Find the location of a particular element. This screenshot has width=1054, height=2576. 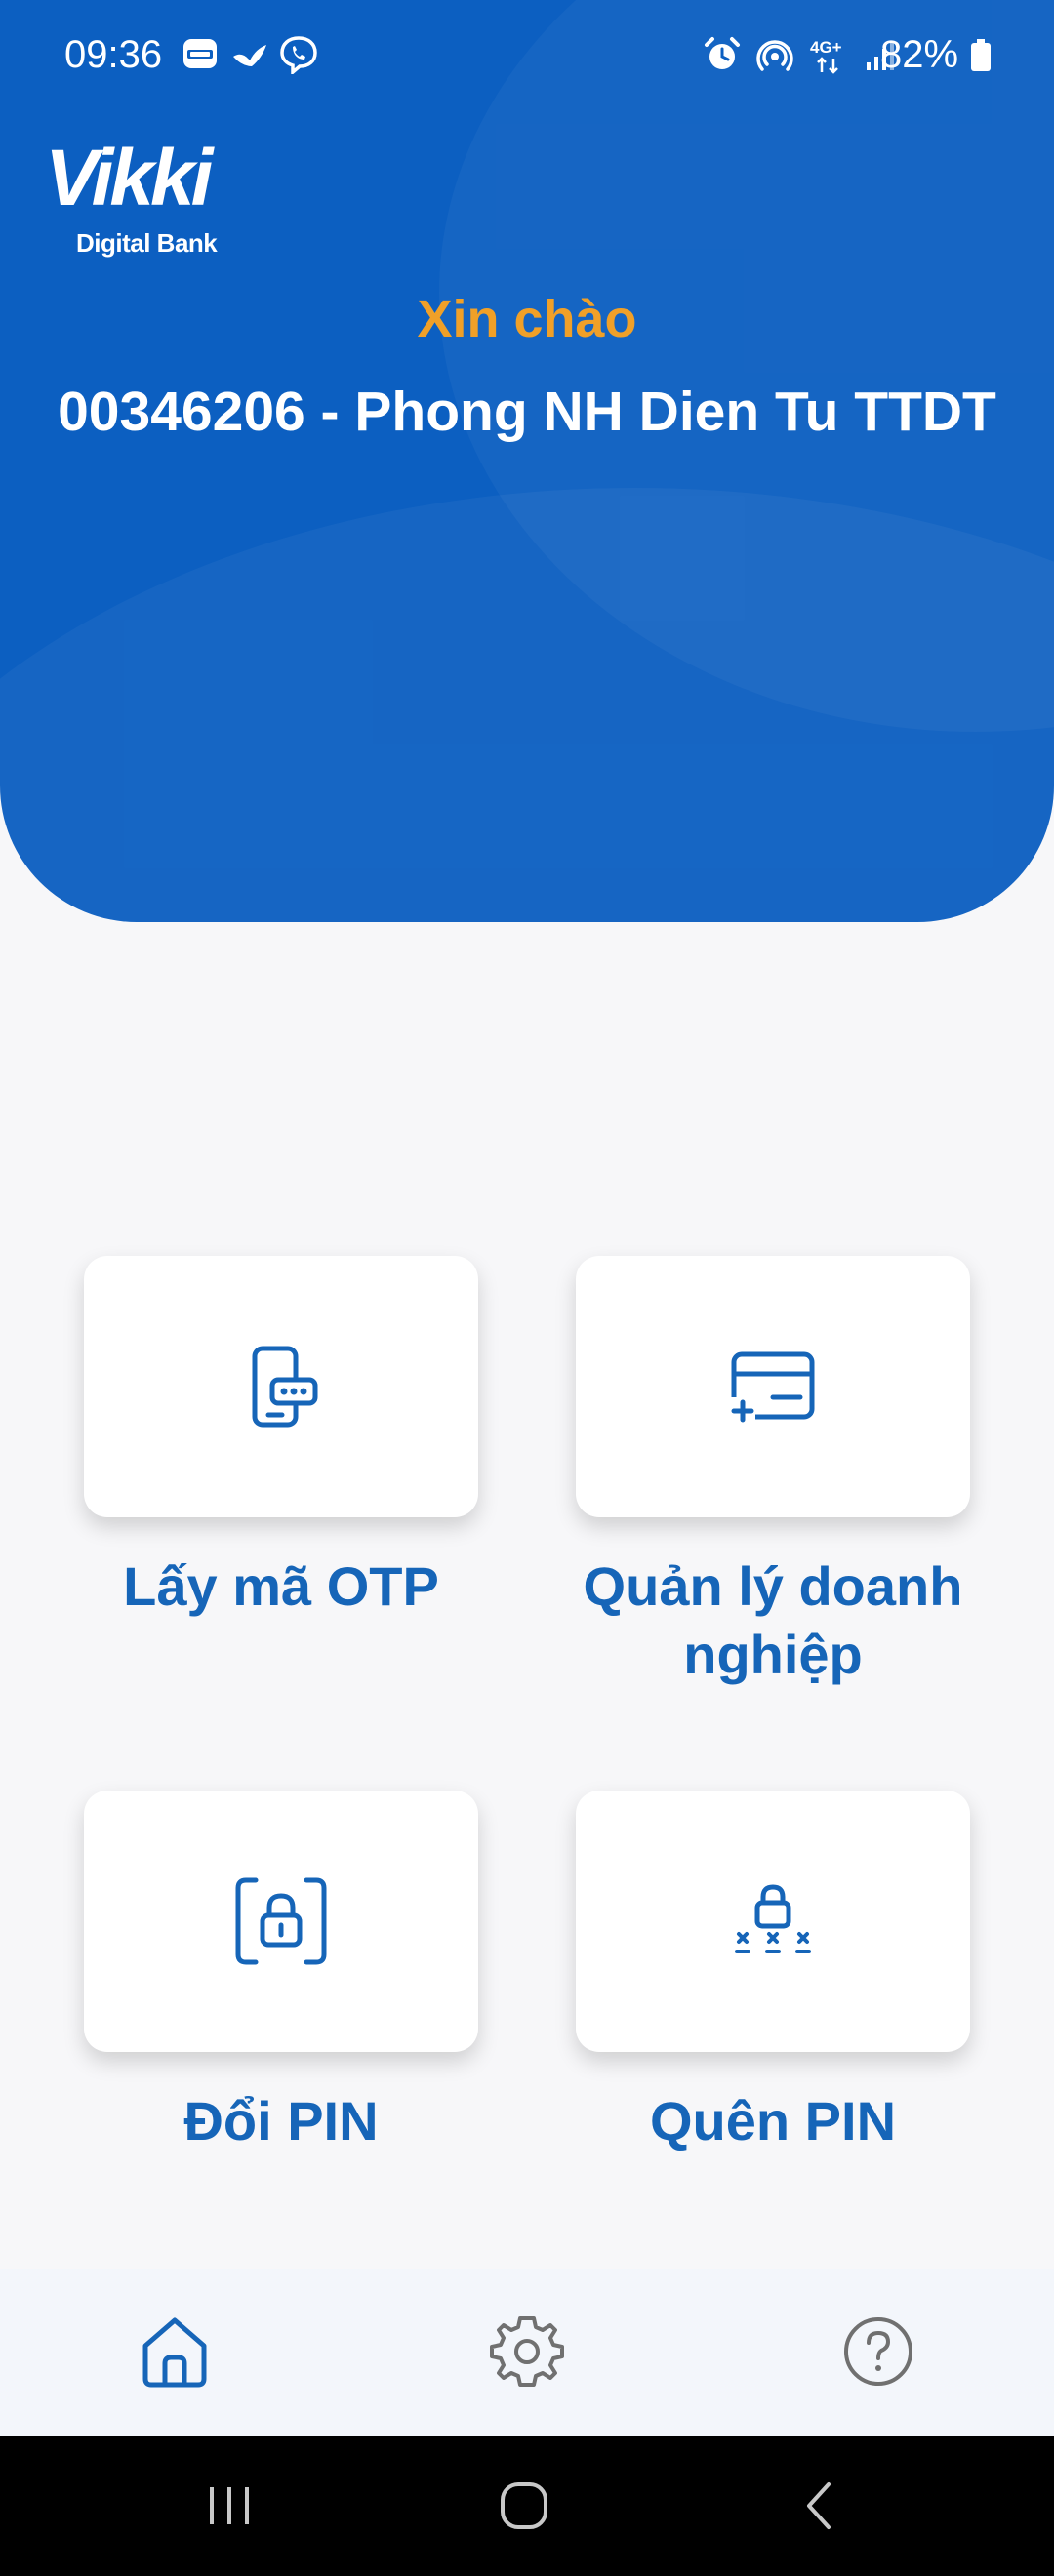

system-home-button is located at coordinates (524, 2506).